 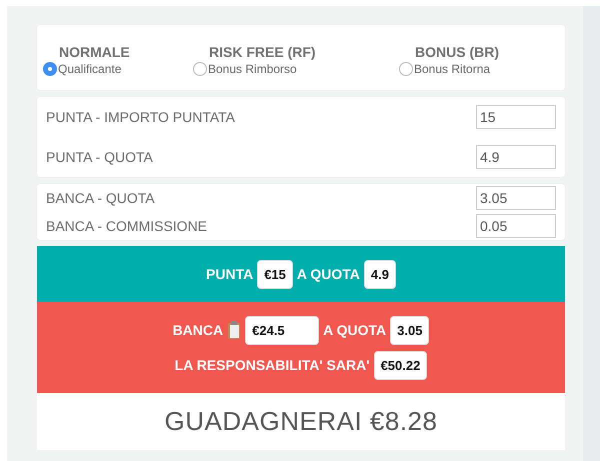 I want to click on stake-value: €24.5, so click(x=282, y=330).